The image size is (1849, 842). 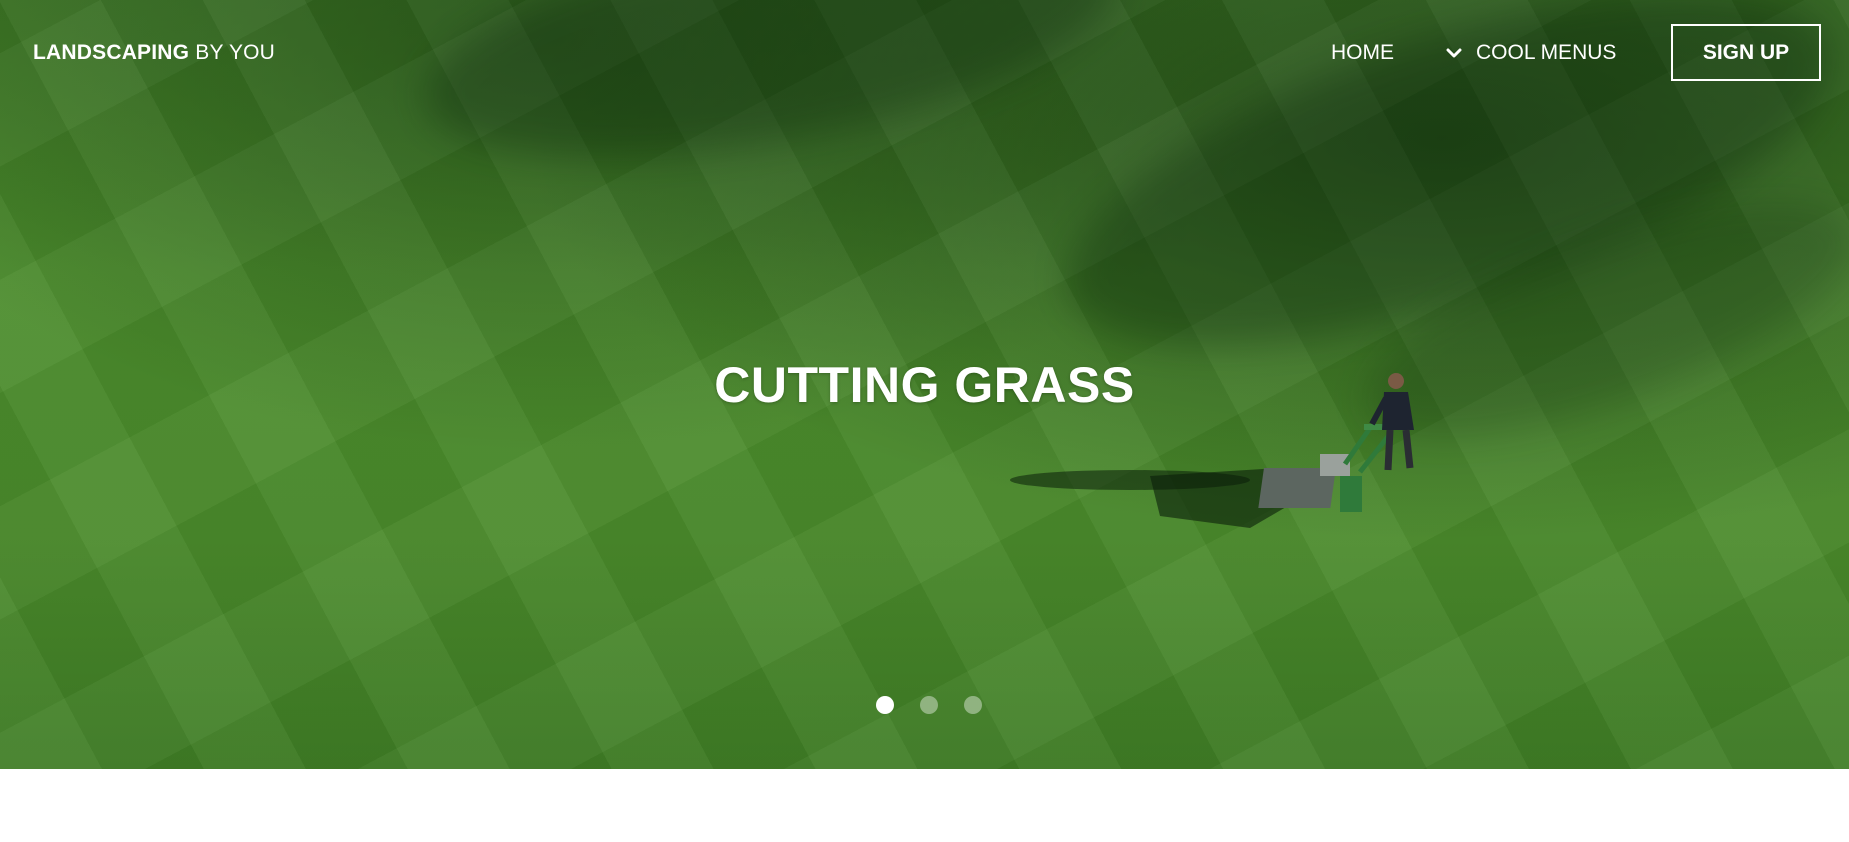 What do you see at coordinates (1362, 53) in the screenshot?
I see `nav-home-link: HOME` at bounding box center [1362, 53].